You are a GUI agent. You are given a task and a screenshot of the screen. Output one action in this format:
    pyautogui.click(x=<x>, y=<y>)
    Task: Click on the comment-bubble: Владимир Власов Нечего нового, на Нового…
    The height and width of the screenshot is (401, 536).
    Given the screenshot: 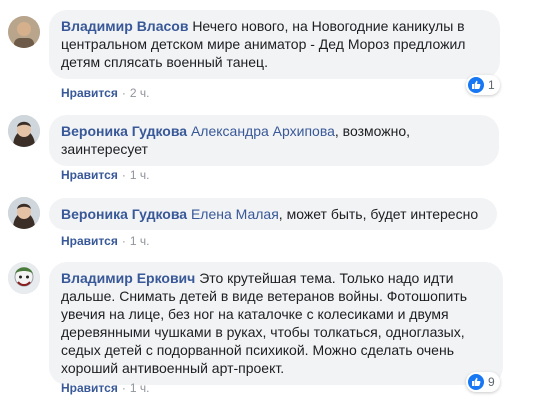 What is the action you would take?
    pyautogui.click(x=274, y=44)
    